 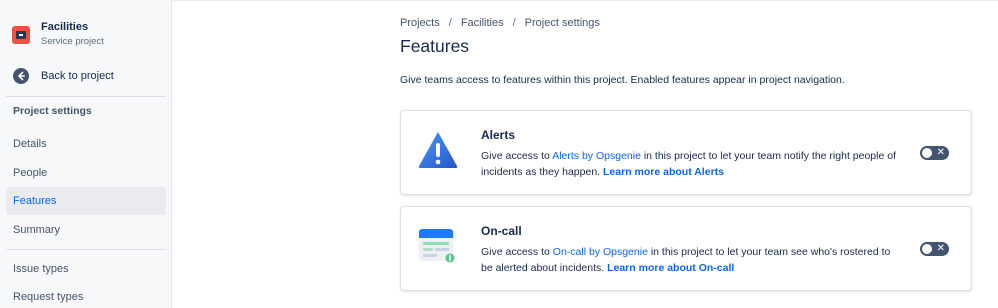 What do you see at coordinates (86, 201) in the screenshot?
I see `sidebar-item-features: Features` at bounding box center [86, 201].